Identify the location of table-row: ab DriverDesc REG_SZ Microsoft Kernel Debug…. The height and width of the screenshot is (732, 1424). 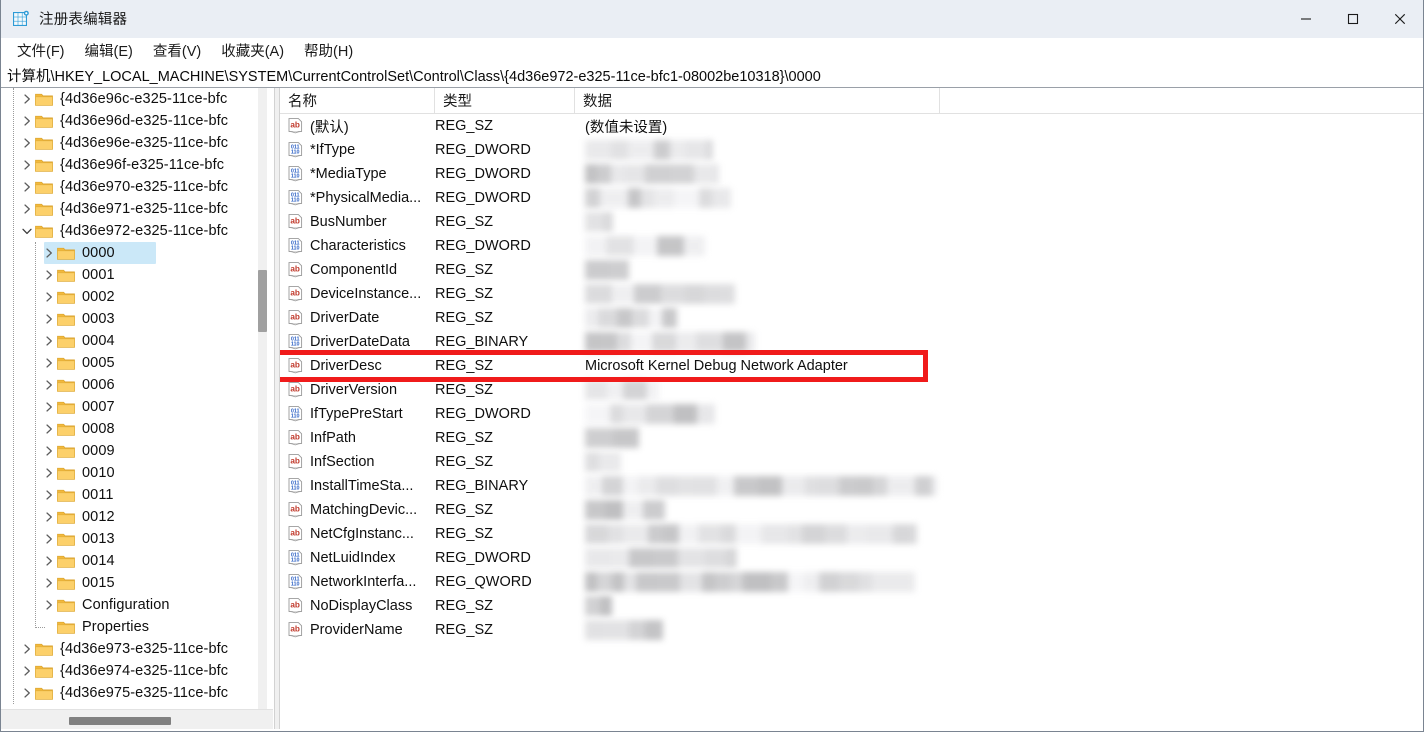
(851, 366).